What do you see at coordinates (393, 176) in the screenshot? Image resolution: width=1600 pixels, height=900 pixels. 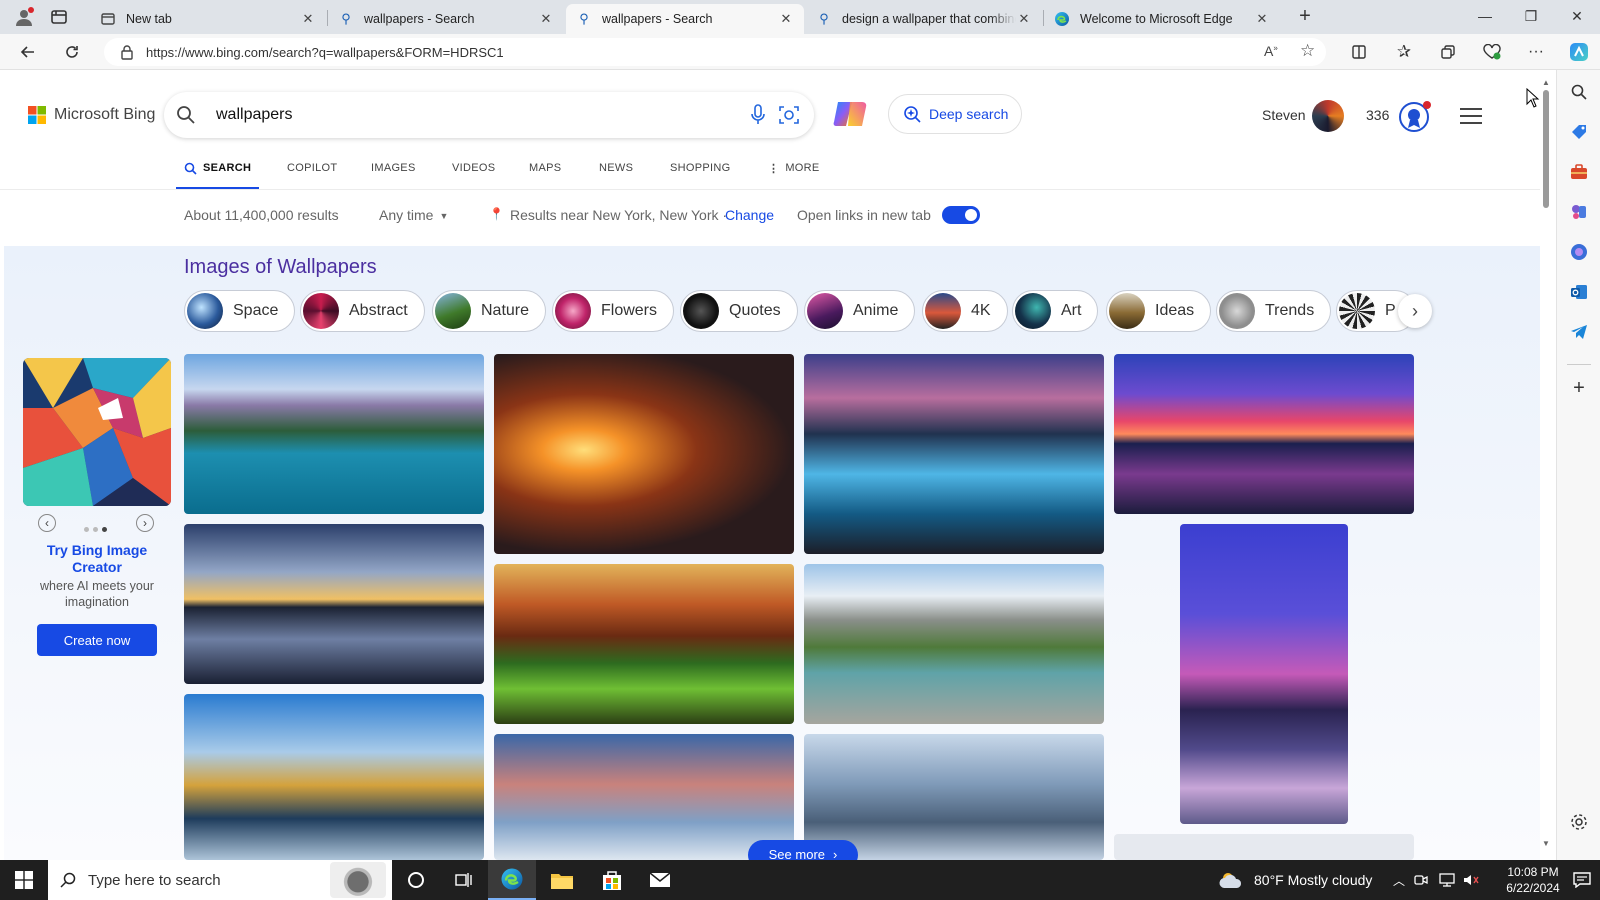 I see `tab-images: IMAGES` at bounding box center [393, 176].